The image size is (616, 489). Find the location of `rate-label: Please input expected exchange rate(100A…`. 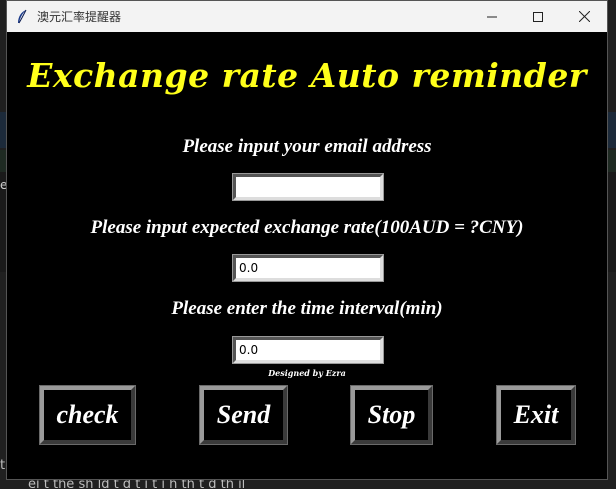

rate-label: Please input expected exchange rate(100A… is located at coordinates (307, 227).